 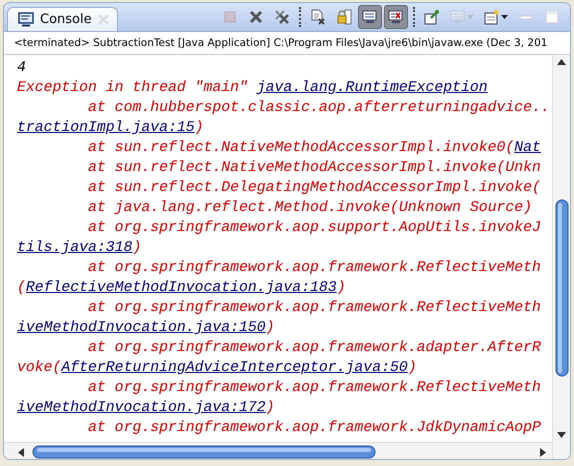 What do you see at coordinates (314, 348) in the screenshot?
I see `output-text: at org.springframework.aop.framework.adapter.AfterR` at bounding box center [314, 348].